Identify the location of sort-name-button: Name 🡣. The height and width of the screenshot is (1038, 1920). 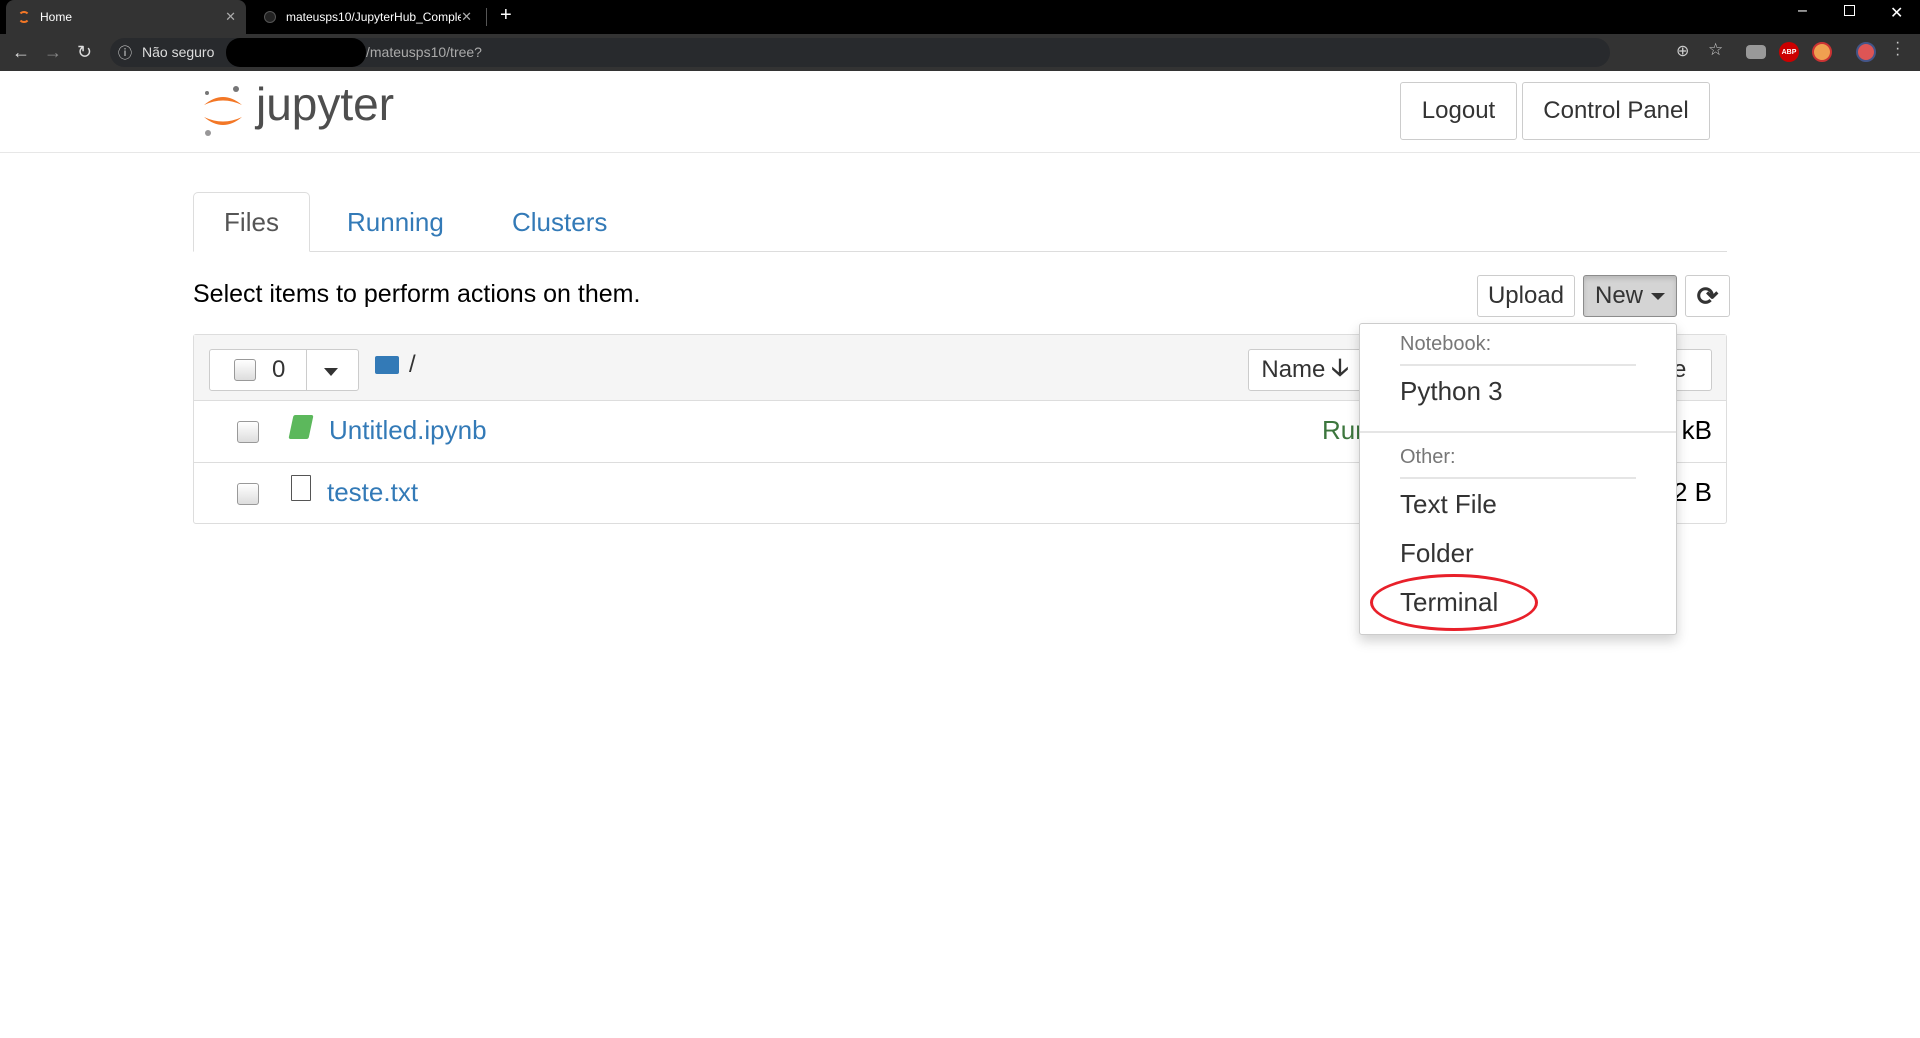
(1305, 370).